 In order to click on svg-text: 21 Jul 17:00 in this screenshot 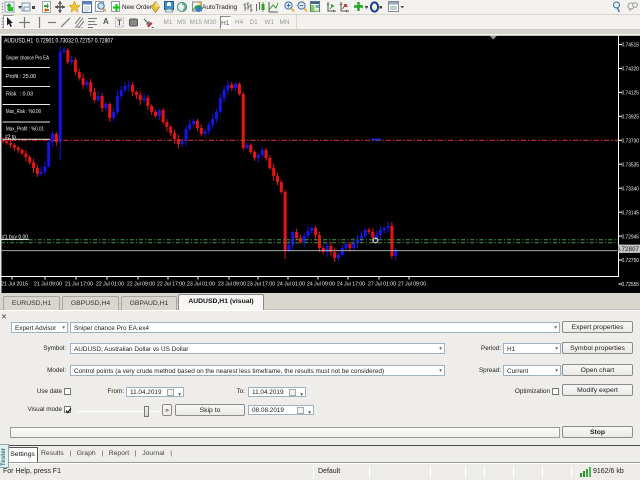, I will do `click(79, 285)`.